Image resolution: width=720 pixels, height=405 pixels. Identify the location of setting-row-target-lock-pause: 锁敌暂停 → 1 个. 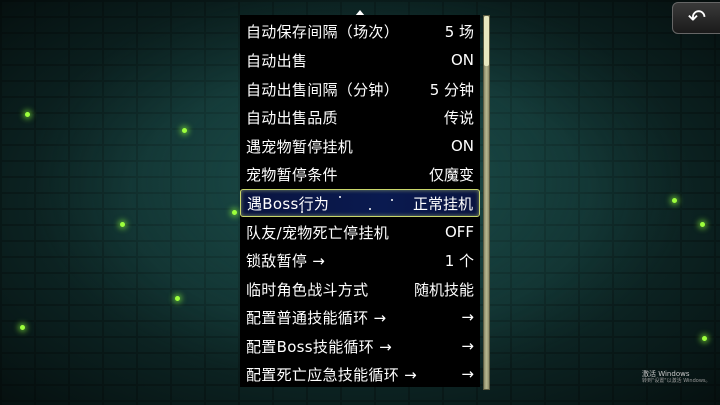
(360, 260).